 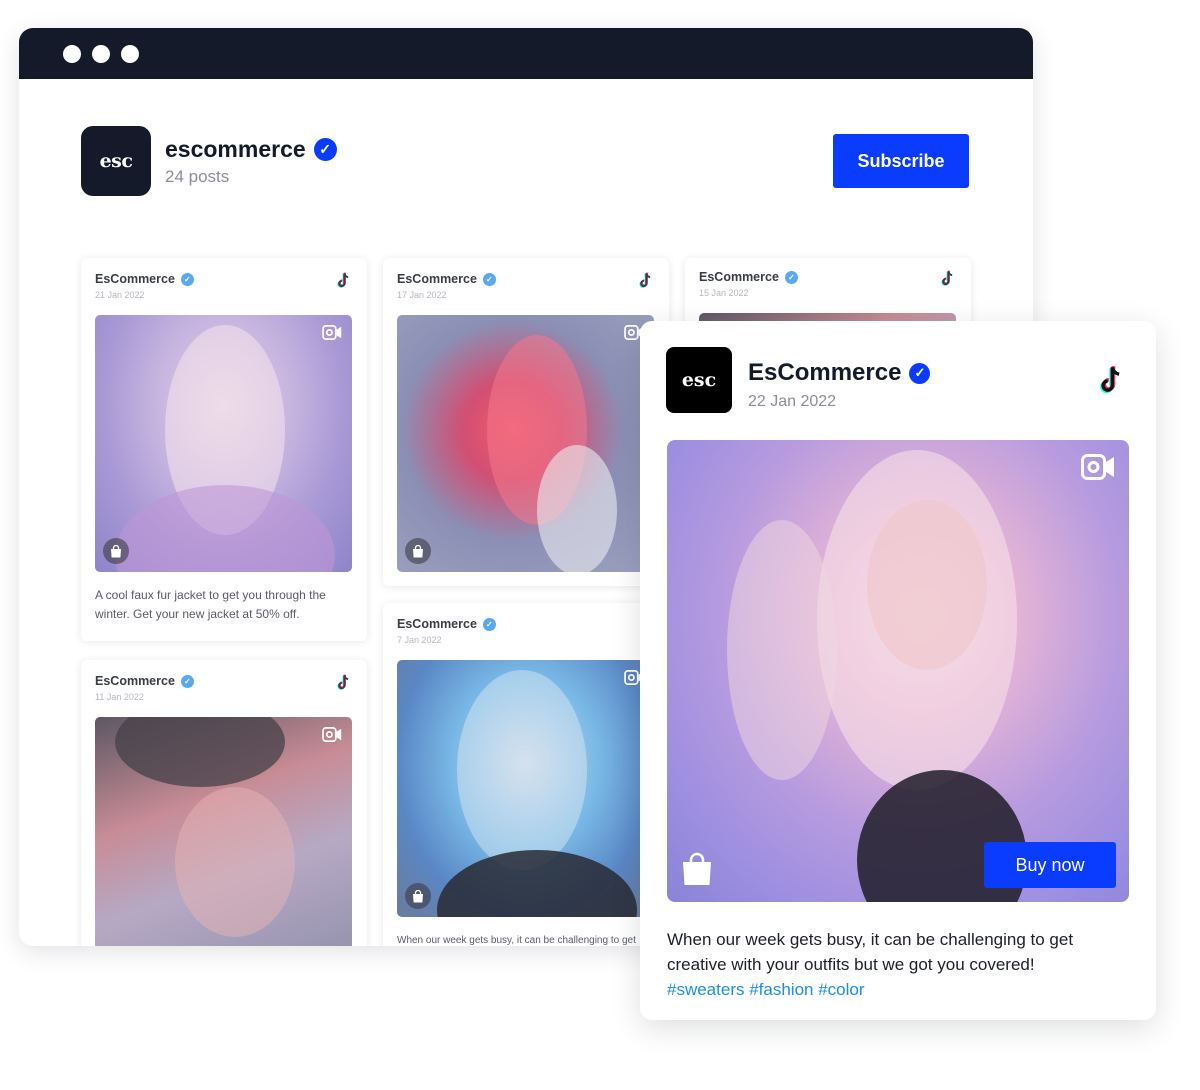 What do you see at coordinates (526, 53) in the screenshot?
I see `browser-titlebar` at bounding box center [526, 53].